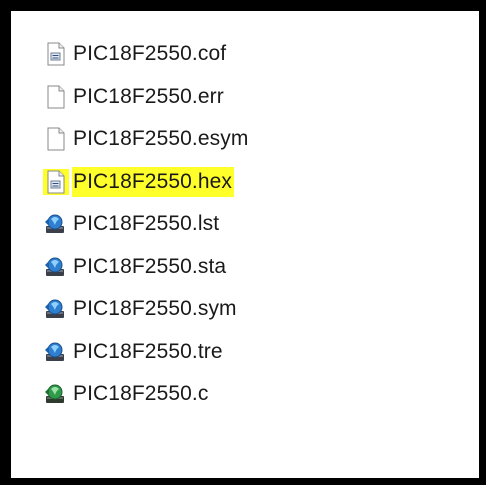  I want to click on file-name: PIC18F2550.c, so click(141, 394).